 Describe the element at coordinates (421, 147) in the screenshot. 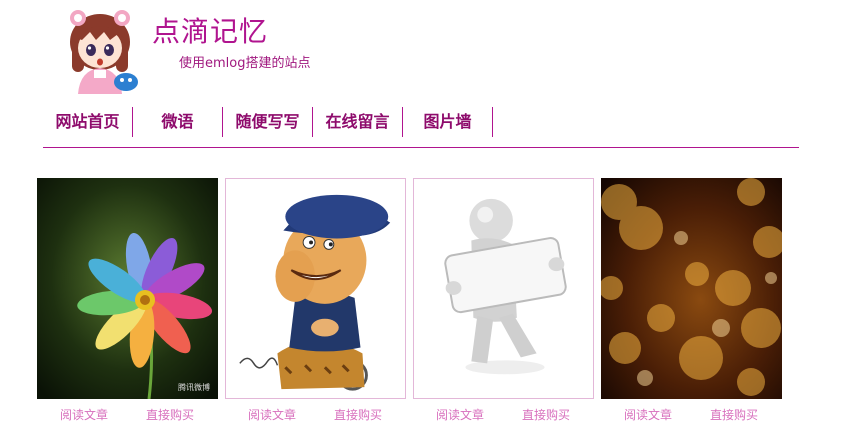

I see `nav-divider` at that location.